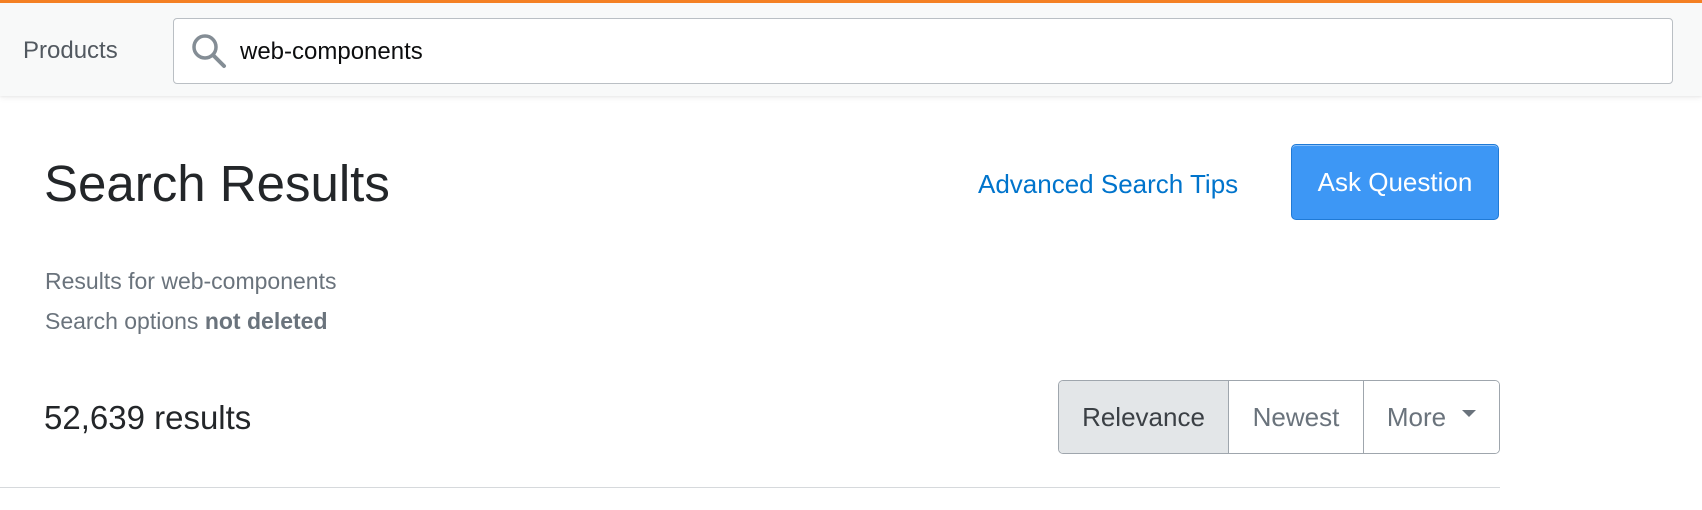 Image resolution: width=1702 pixels, height=510 pixels. Describe the element at coordinates (331, 52) in the screenshot. I see `search-query-text: web-components` at that location.